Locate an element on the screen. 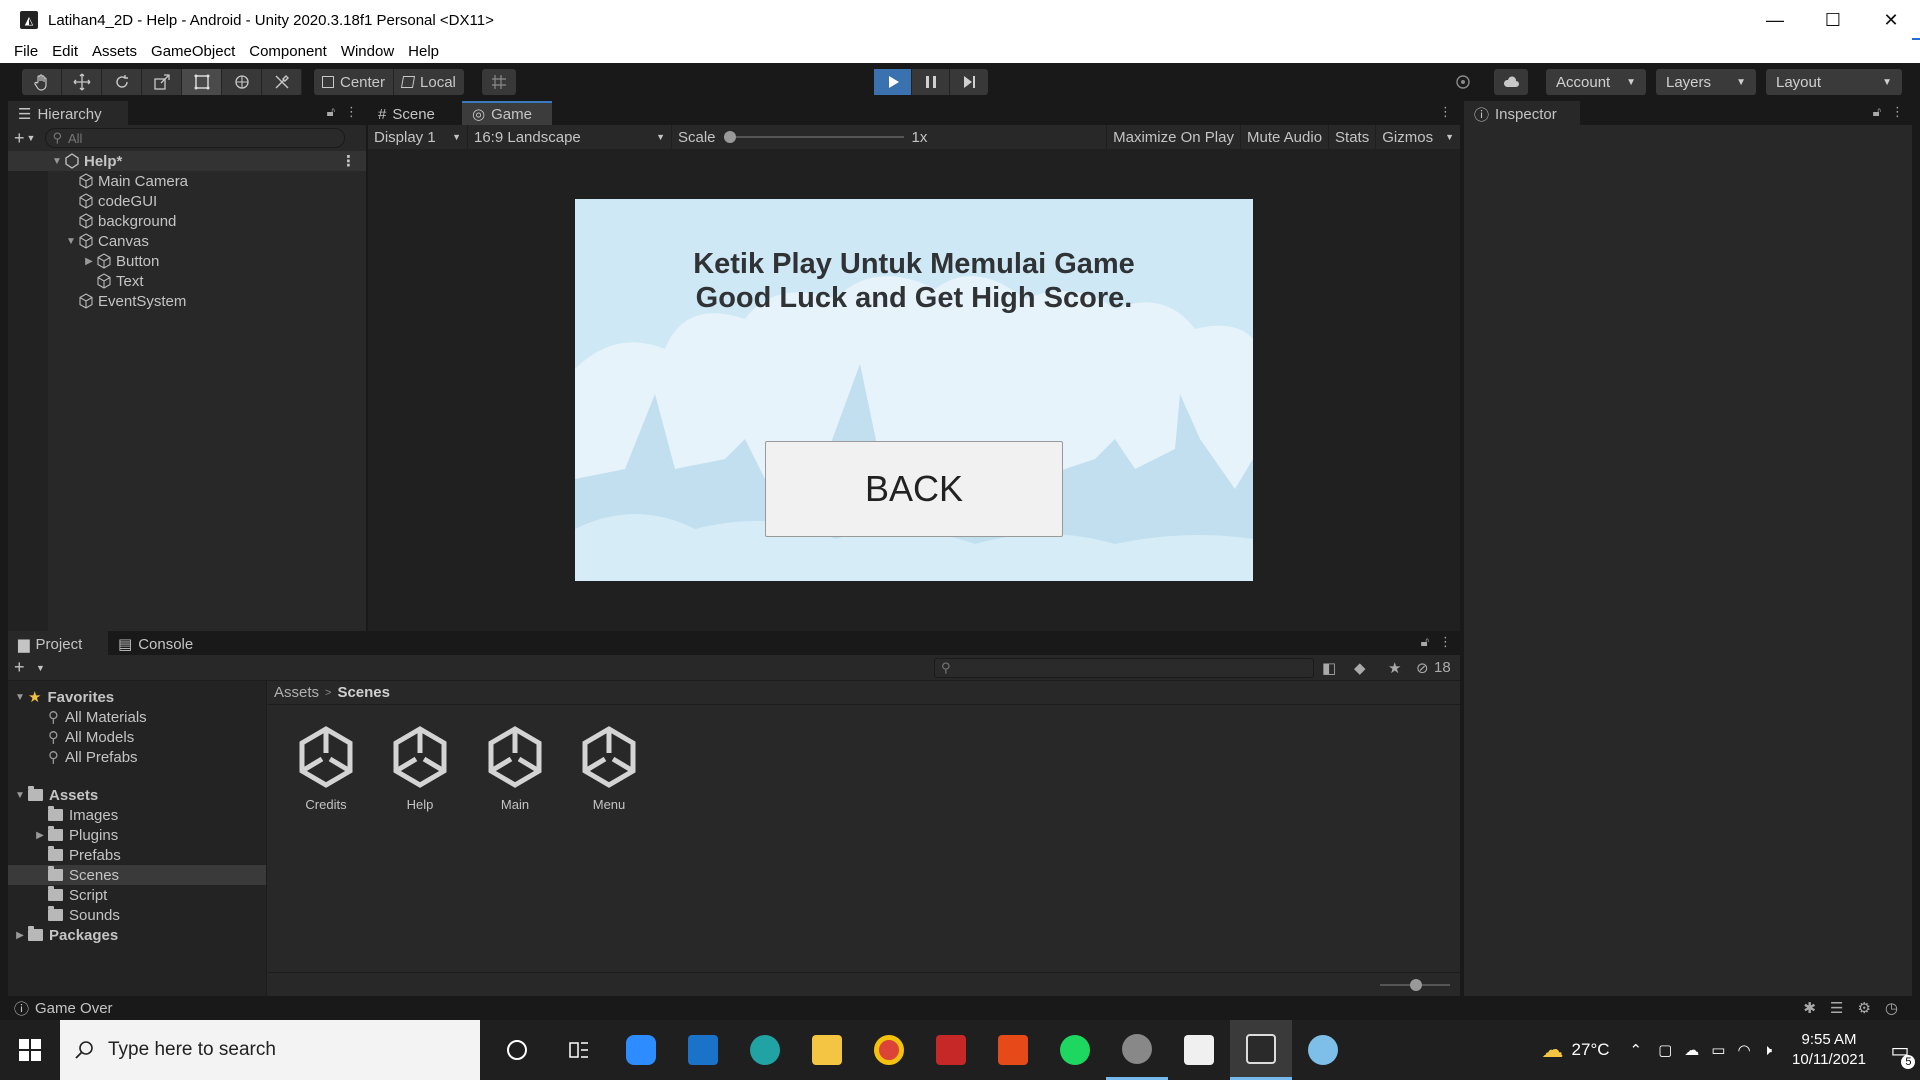 This screenshot has width=1920, height=1080. transform-tool-icon is located at coordinates (242, 82).